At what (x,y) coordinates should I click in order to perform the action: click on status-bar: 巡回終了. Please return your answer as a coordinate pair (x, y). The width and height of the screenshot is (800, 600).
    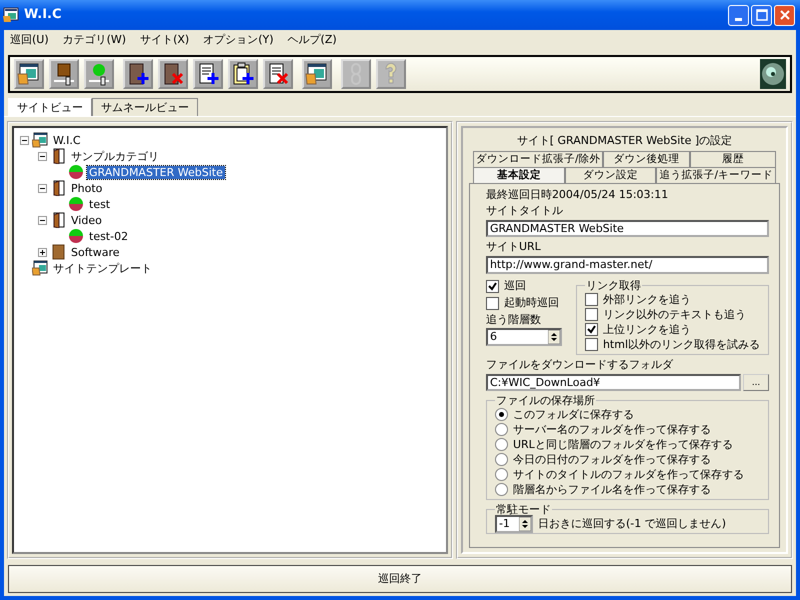
    Looking at the image, I should click on (400, 579).